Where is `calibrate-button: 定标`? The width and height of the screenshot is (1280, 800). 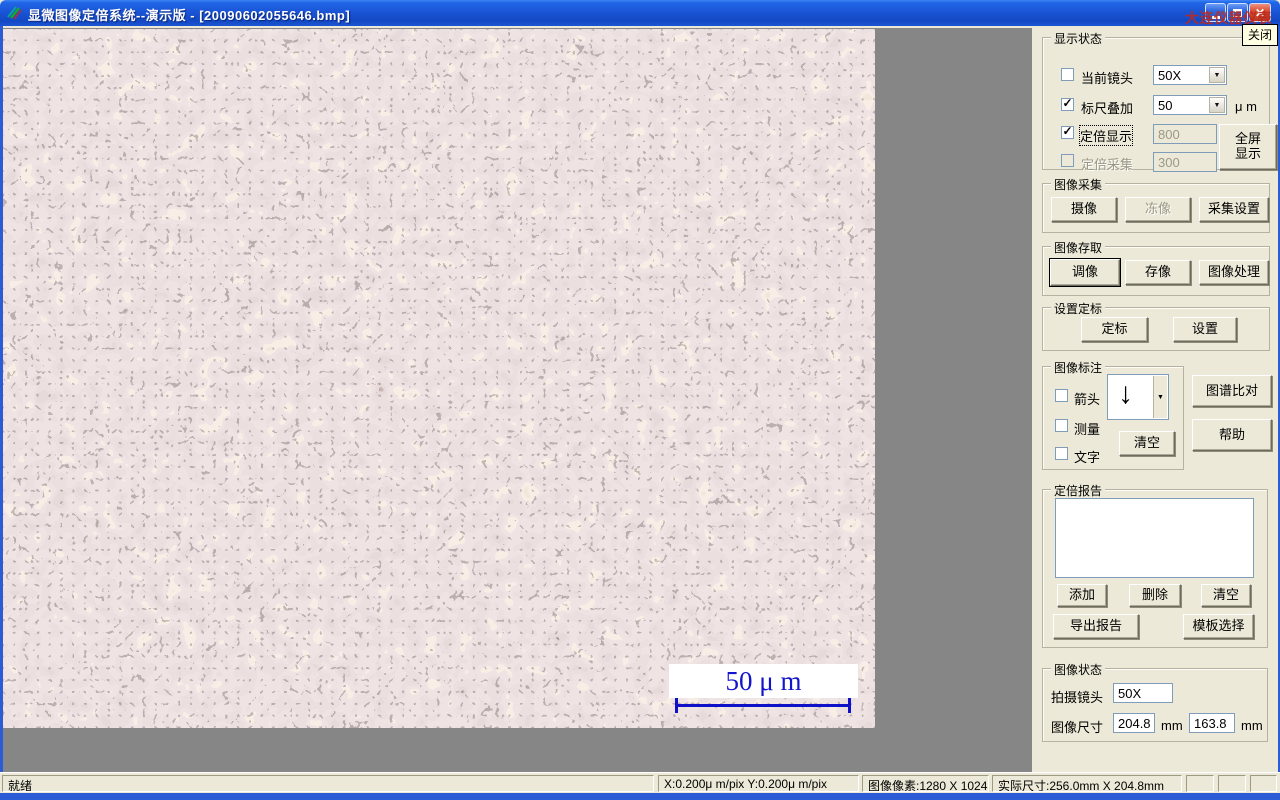 calibrate-button: 定标 is located at coordinates (1114, 329).